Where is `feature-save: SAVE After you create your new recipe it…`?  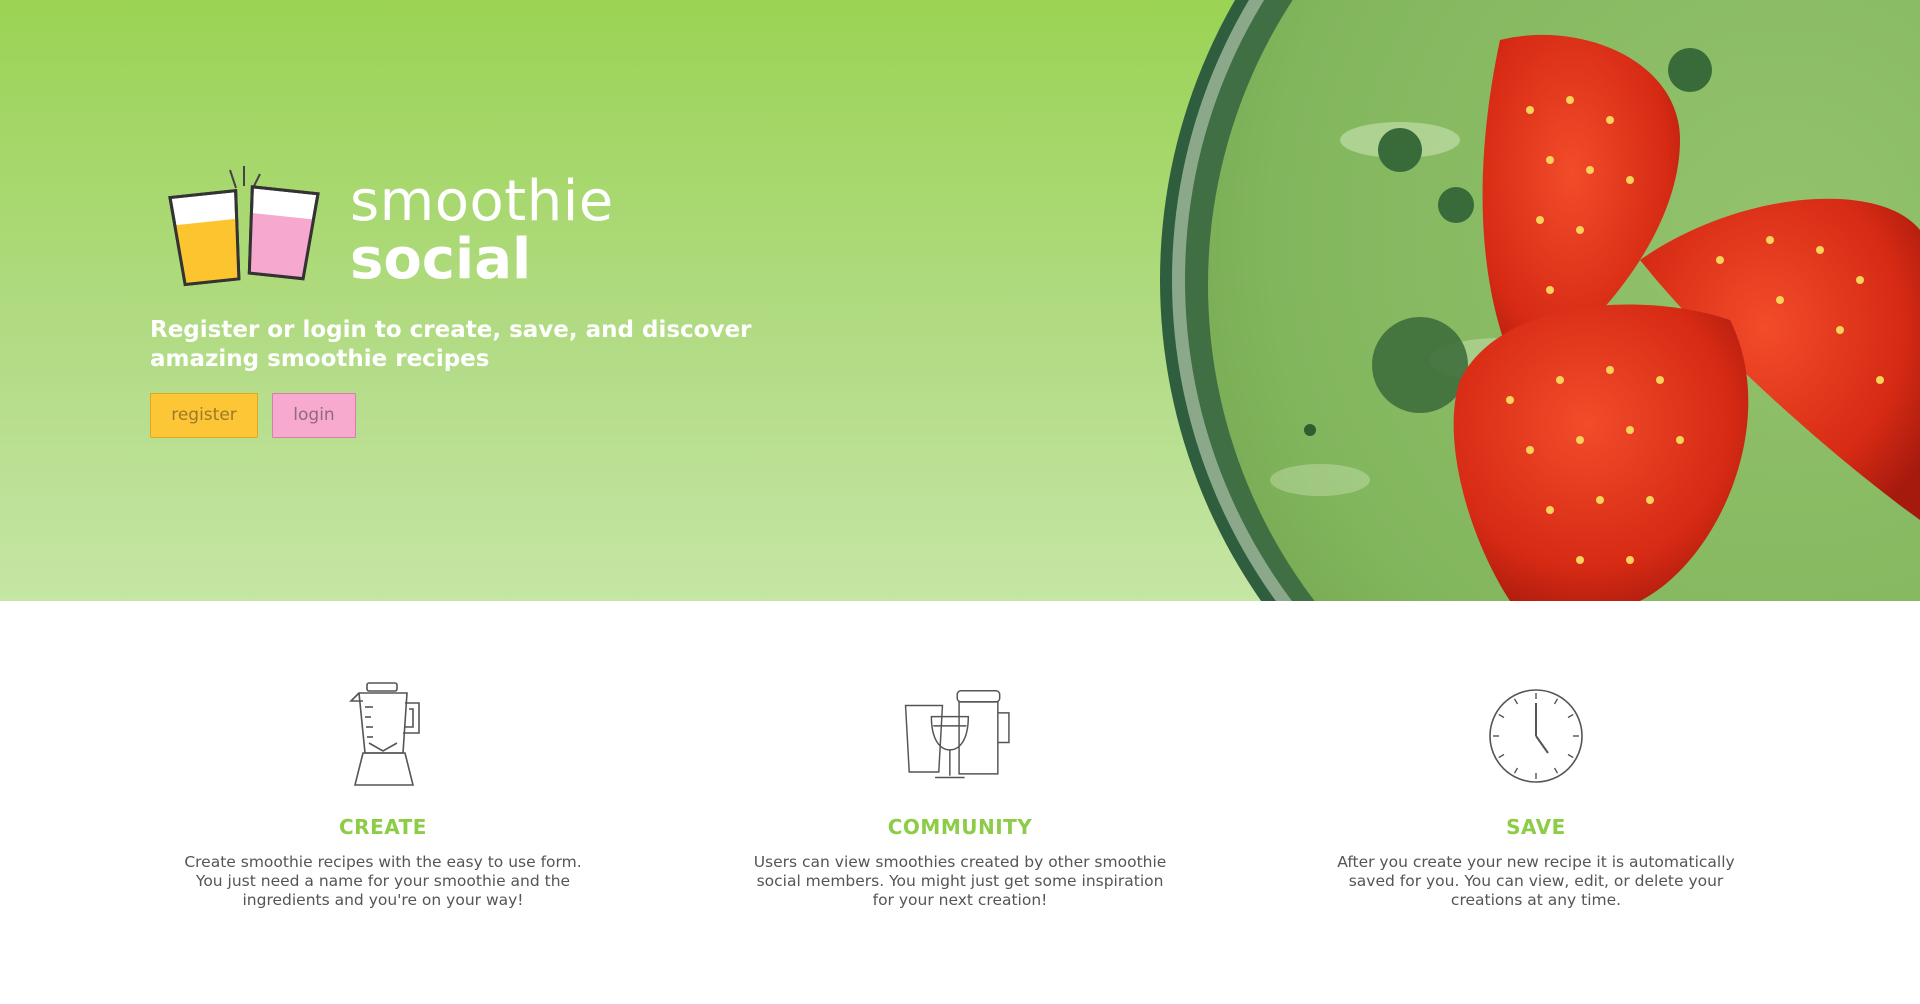 feature-save: SAVE After you create your new recipe it… is located at coordinates (1536, 795).